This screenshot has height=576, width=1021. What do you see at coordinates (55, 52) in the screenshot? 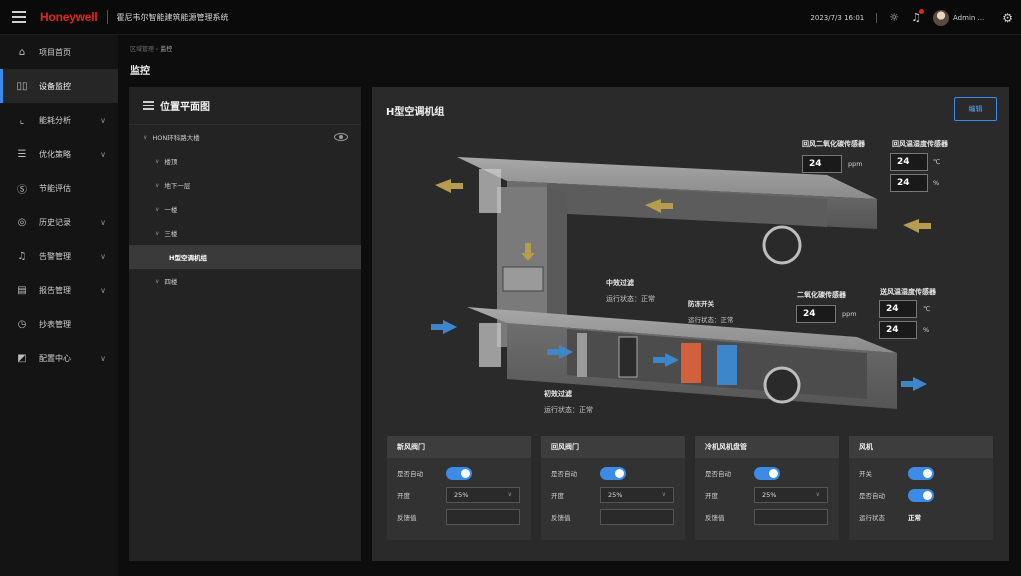
I see `sidebar-item-label: 项目首页` at bounding box center [55, 52].